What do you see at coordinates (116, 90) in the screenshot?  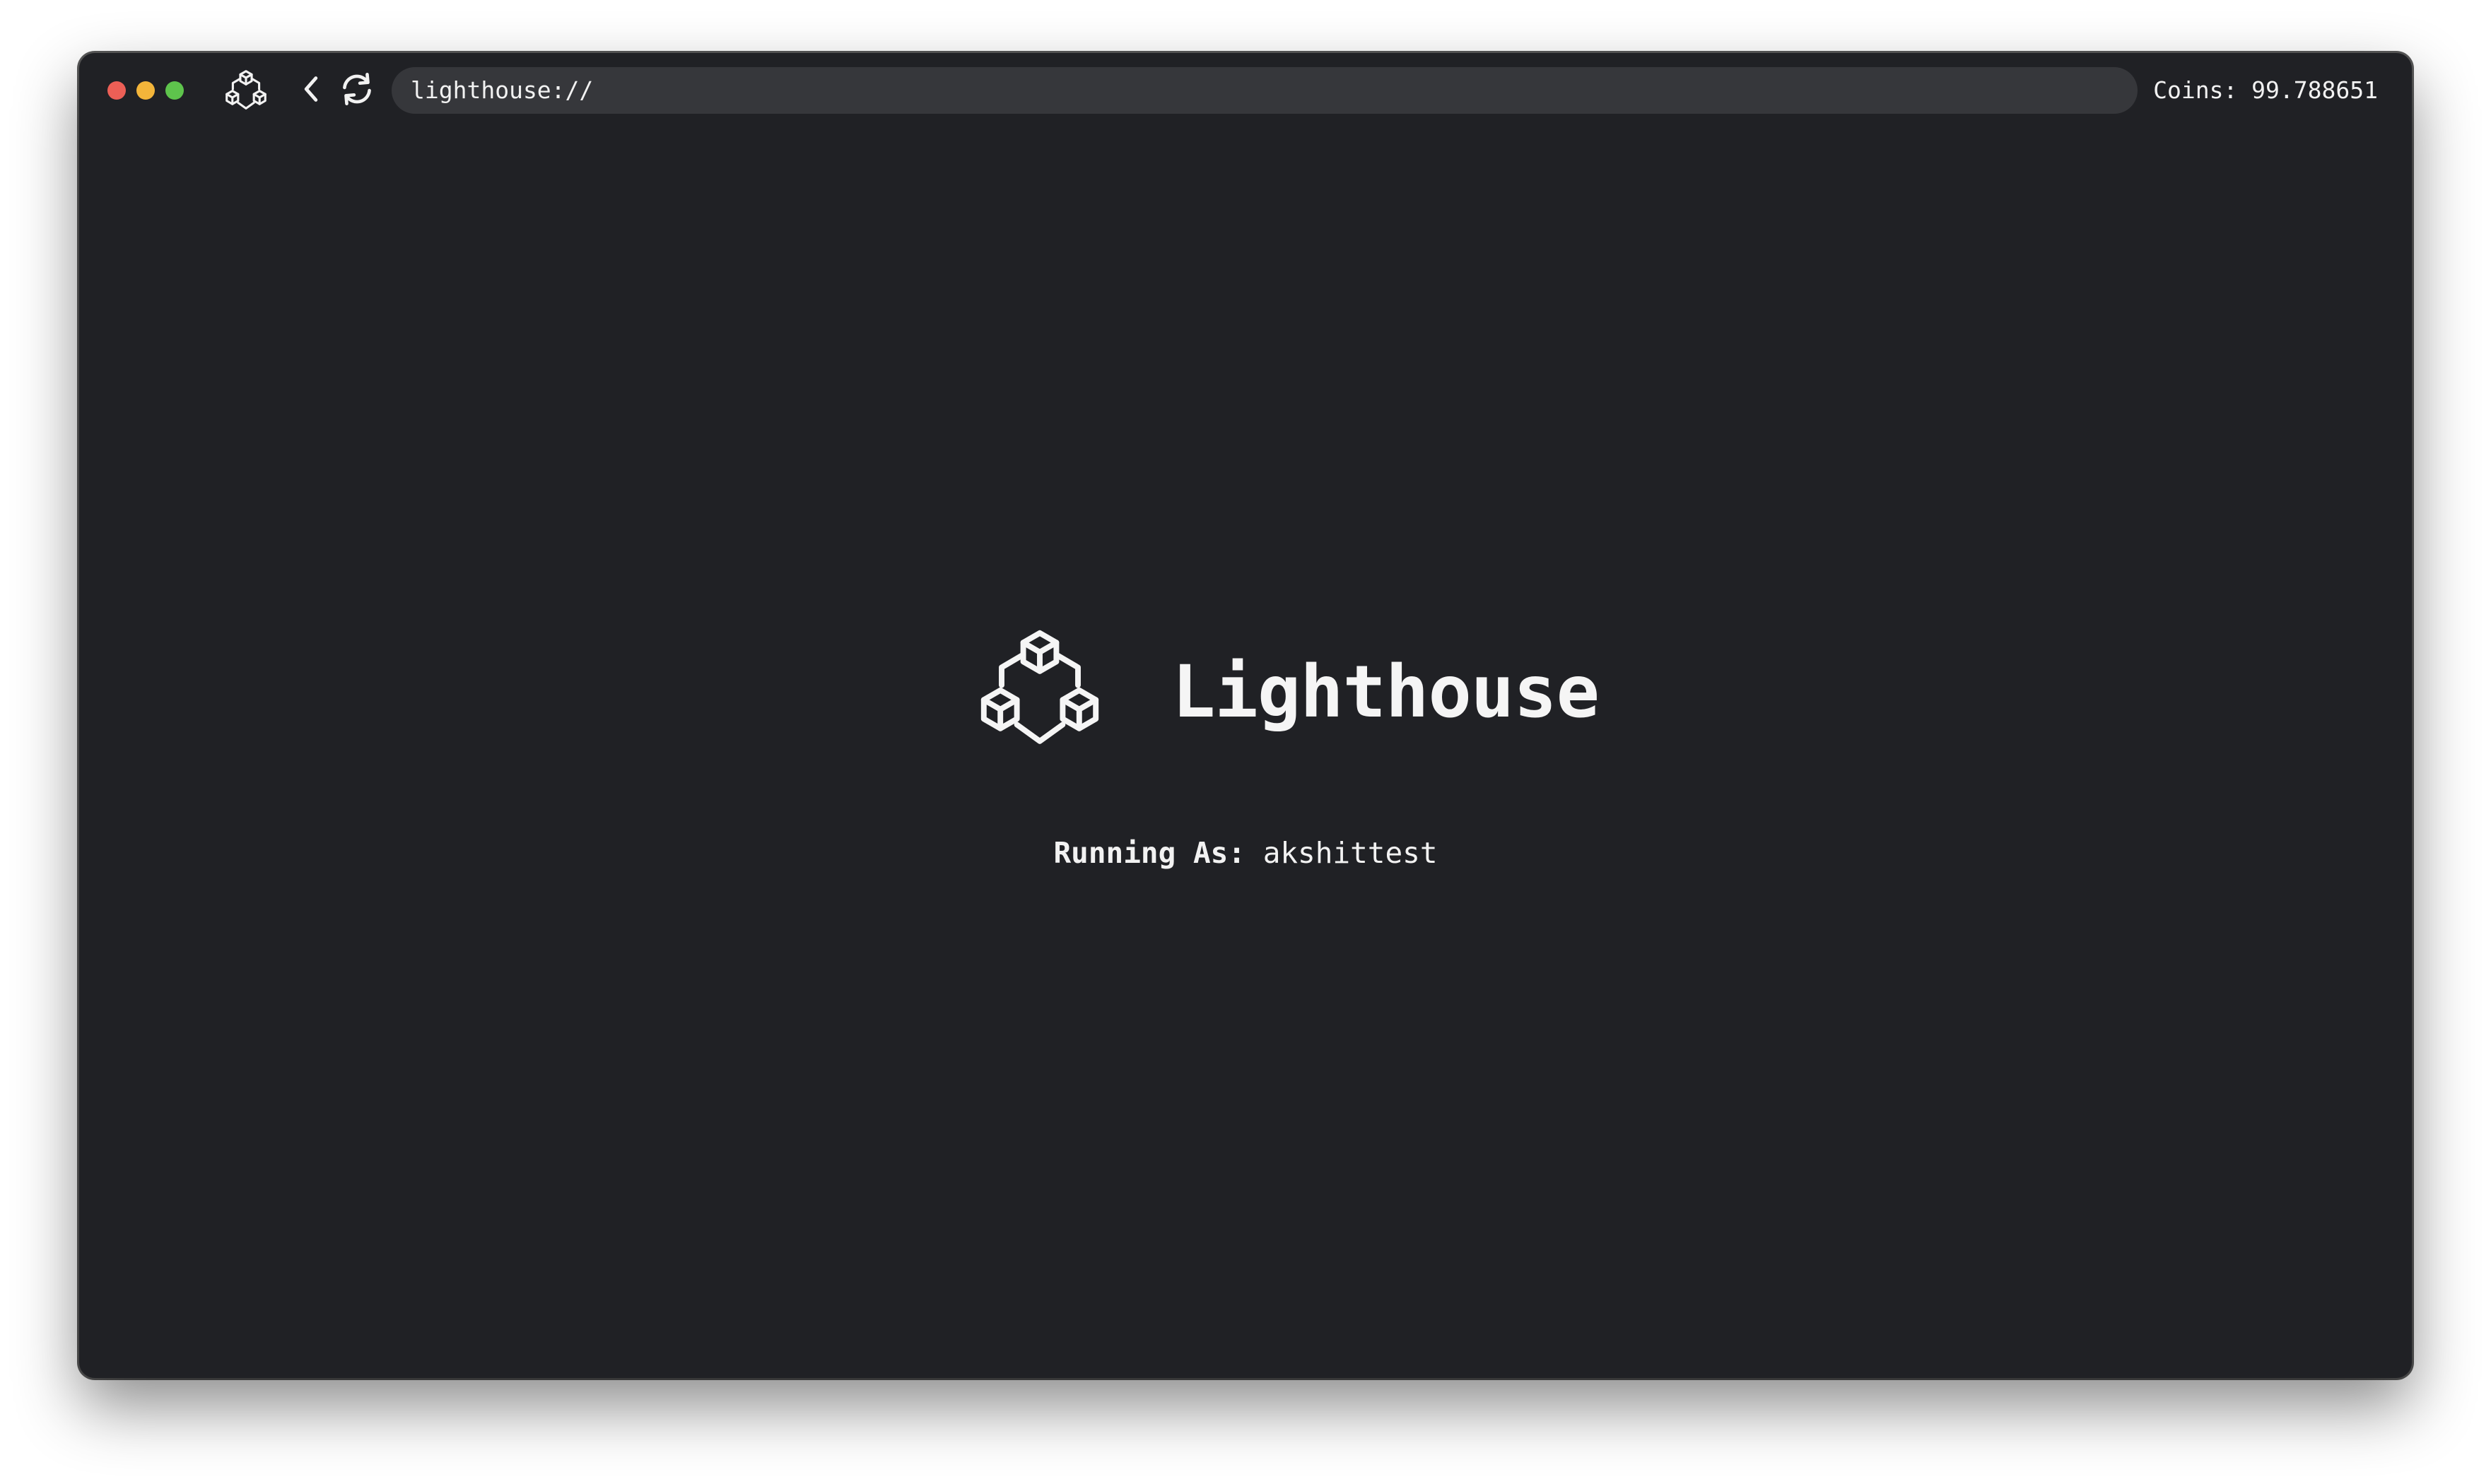 I see `close-window-button` at bounding box center [116, 90].